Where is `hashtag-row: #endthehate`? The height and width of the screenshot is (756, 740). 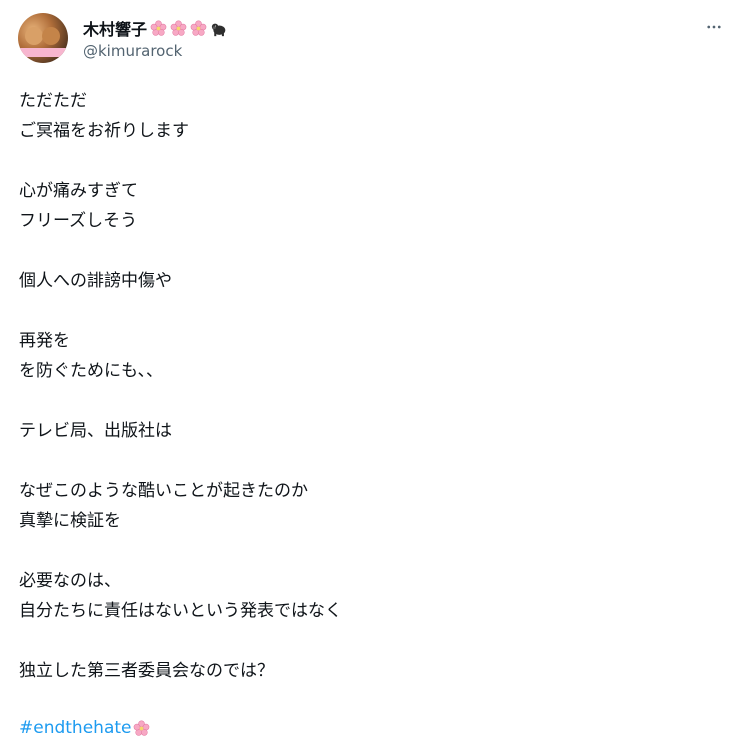
hashtag-row: #endthehate is located at coordinates (84, 728).